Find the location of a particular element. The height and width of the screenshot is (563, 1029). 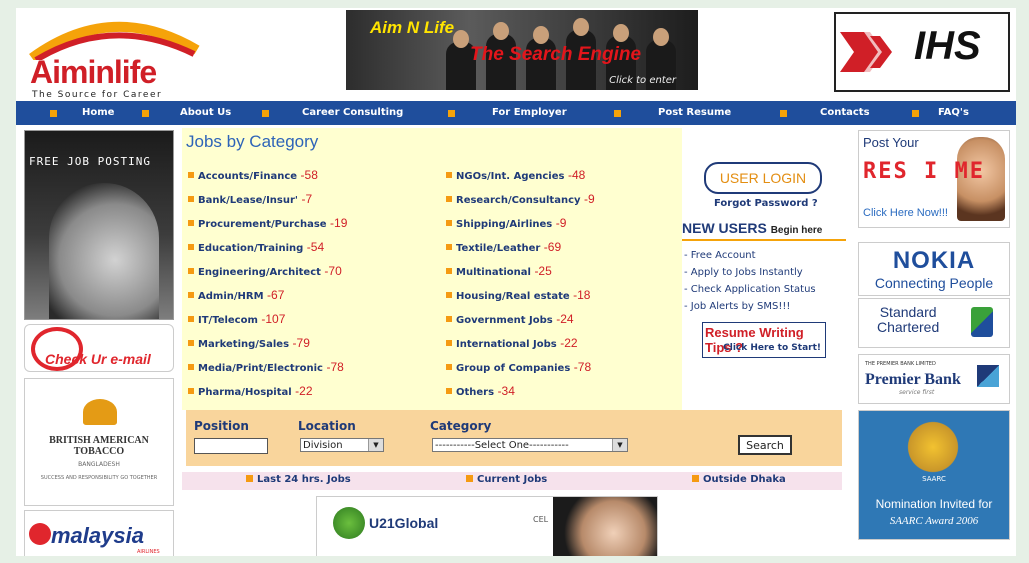

category-link: NGOs/Int. Agencies -48 is located at coordinates (515, 175).